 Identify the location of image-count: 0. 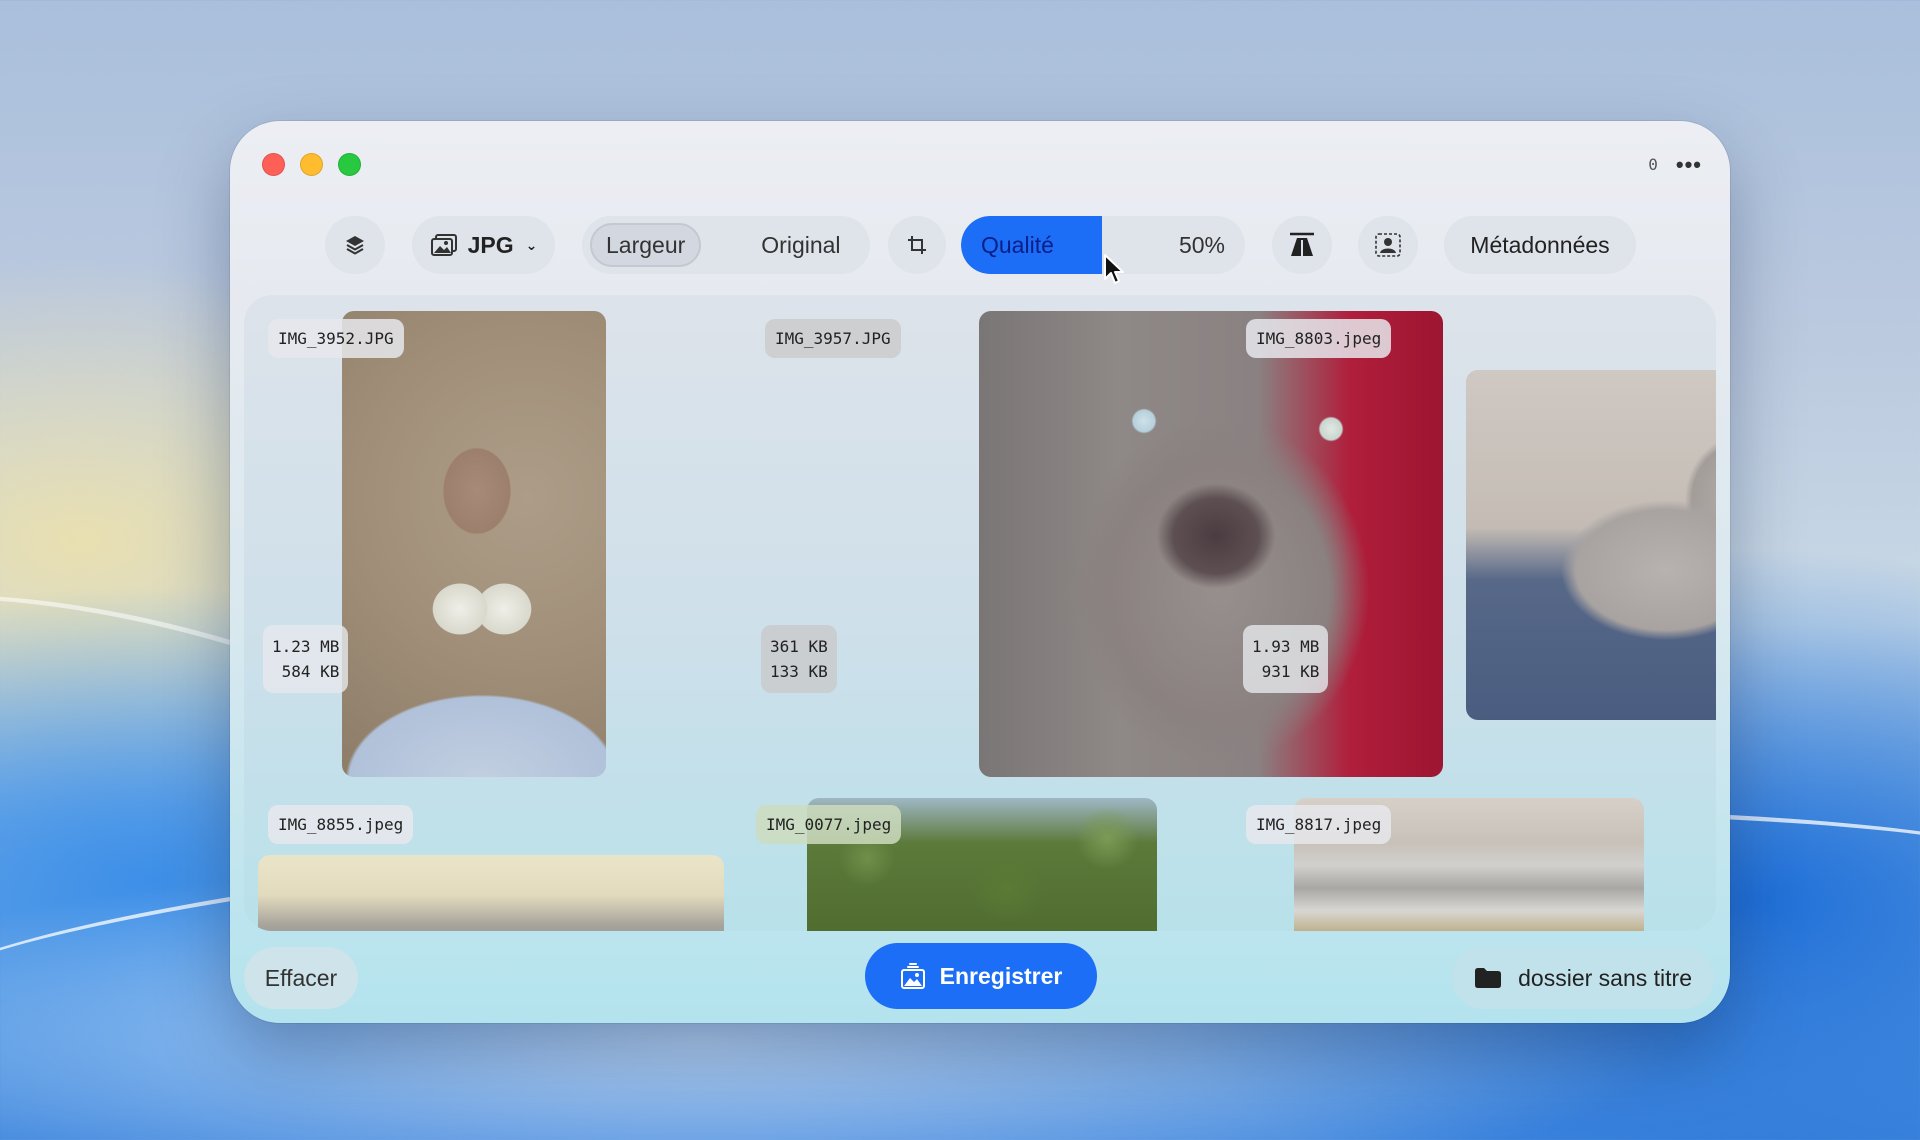
(1653, 164).